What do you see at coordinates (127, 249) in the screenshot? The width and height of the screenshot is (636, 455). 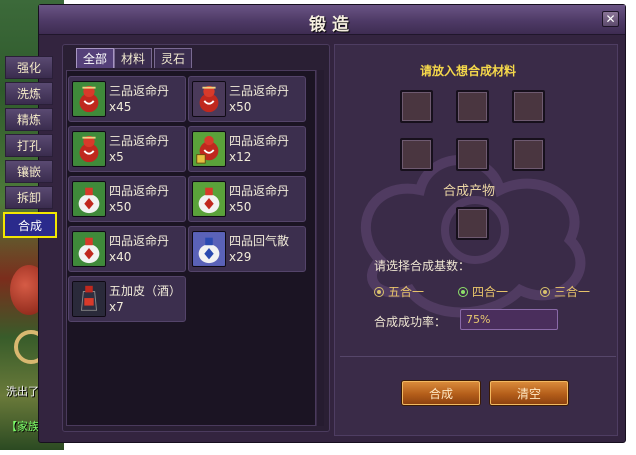 I see `inventory-item: 四品返命丹 x40` at bounding box center [127, 249].